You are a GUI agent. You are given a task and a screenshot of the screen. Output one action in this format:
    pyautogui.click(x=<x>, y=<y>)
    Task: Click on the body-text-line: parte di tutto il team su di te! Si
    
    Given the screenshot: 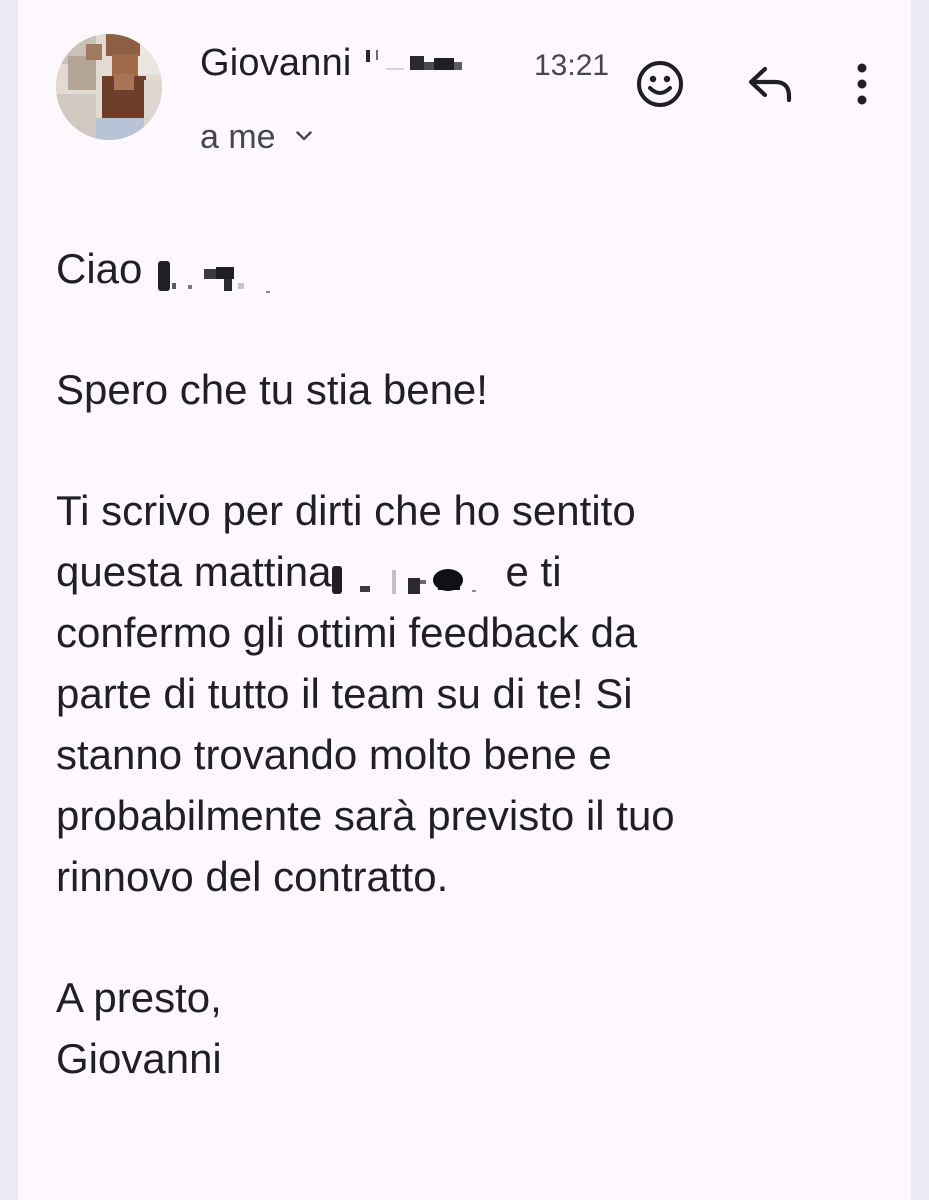 What is the action you would take?
    pyautogui.click(x=344, y=693)
    